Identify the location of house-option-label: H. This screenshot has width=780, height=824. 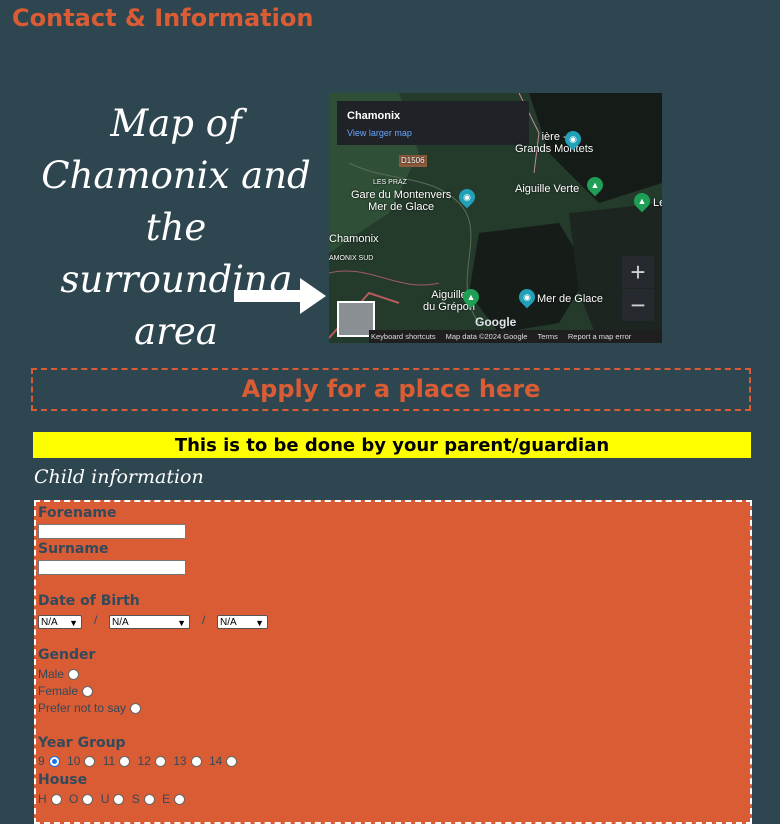
(42, 799).